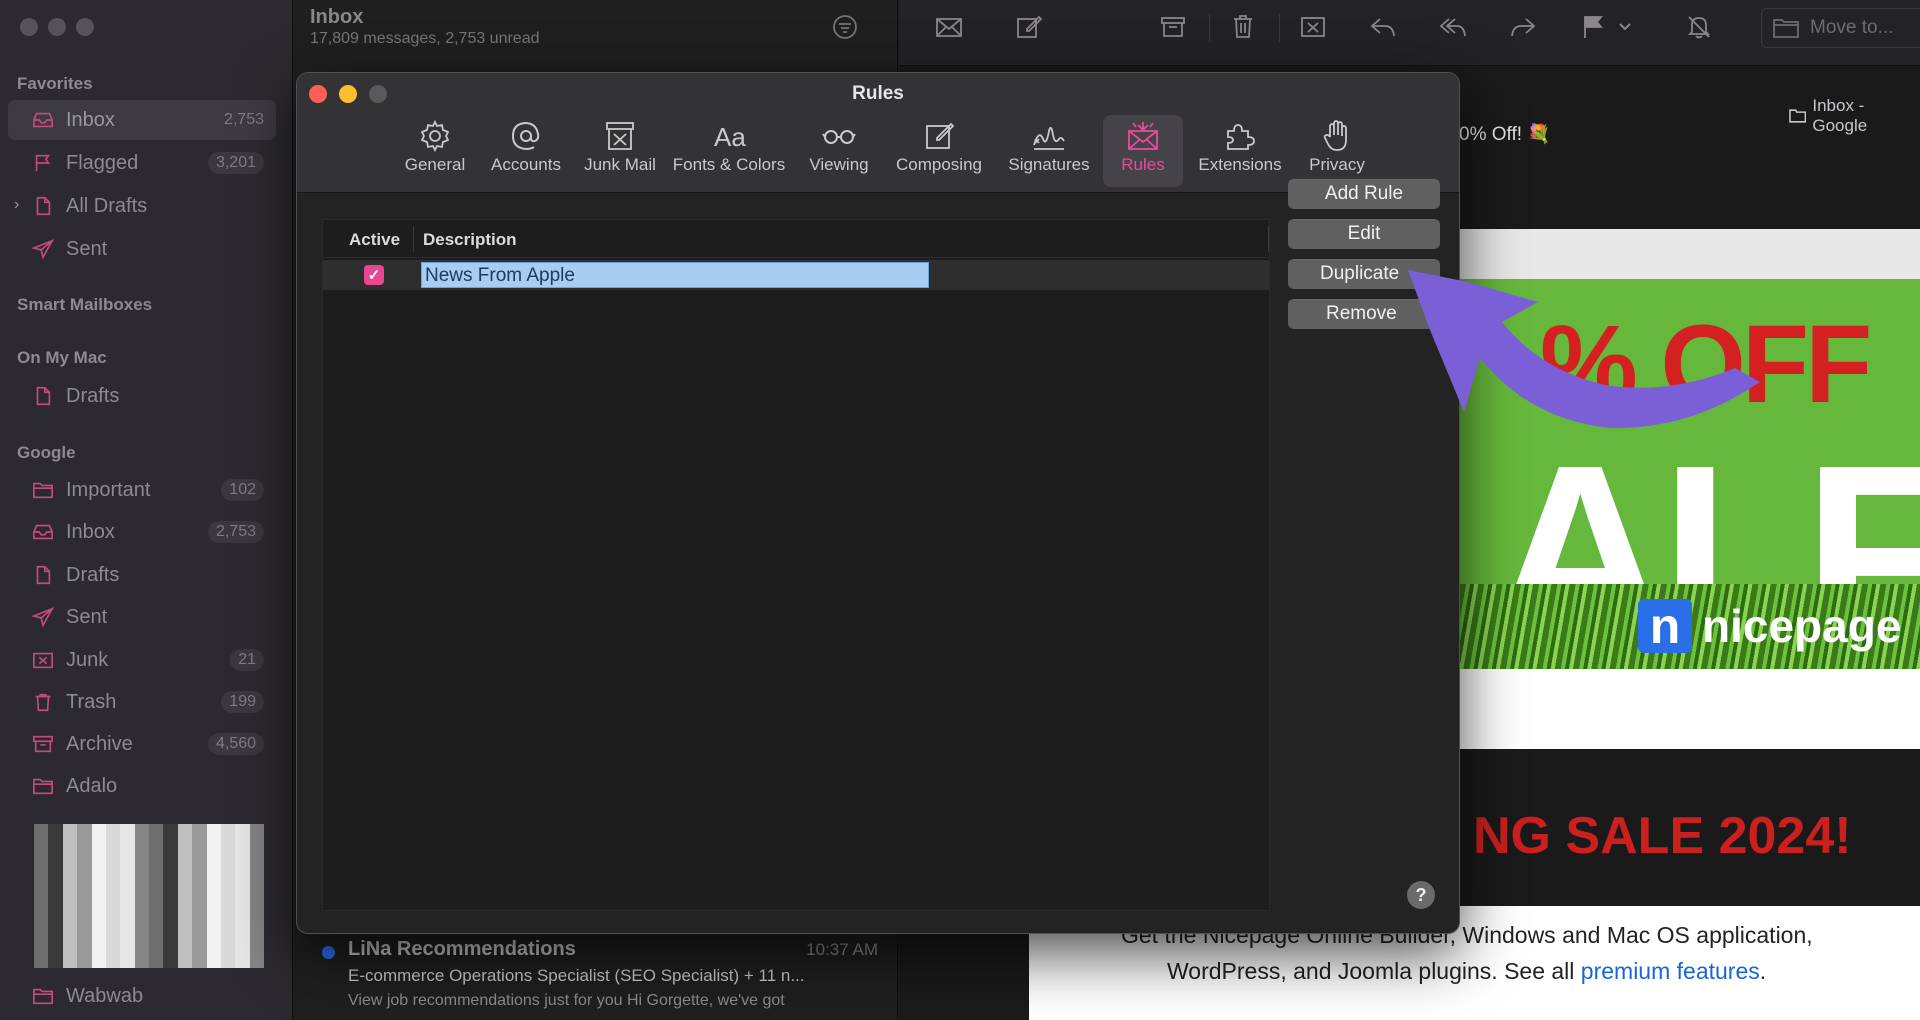  I want to click on sidebar-item-wabwab: Wabwab, so click(142, 996).